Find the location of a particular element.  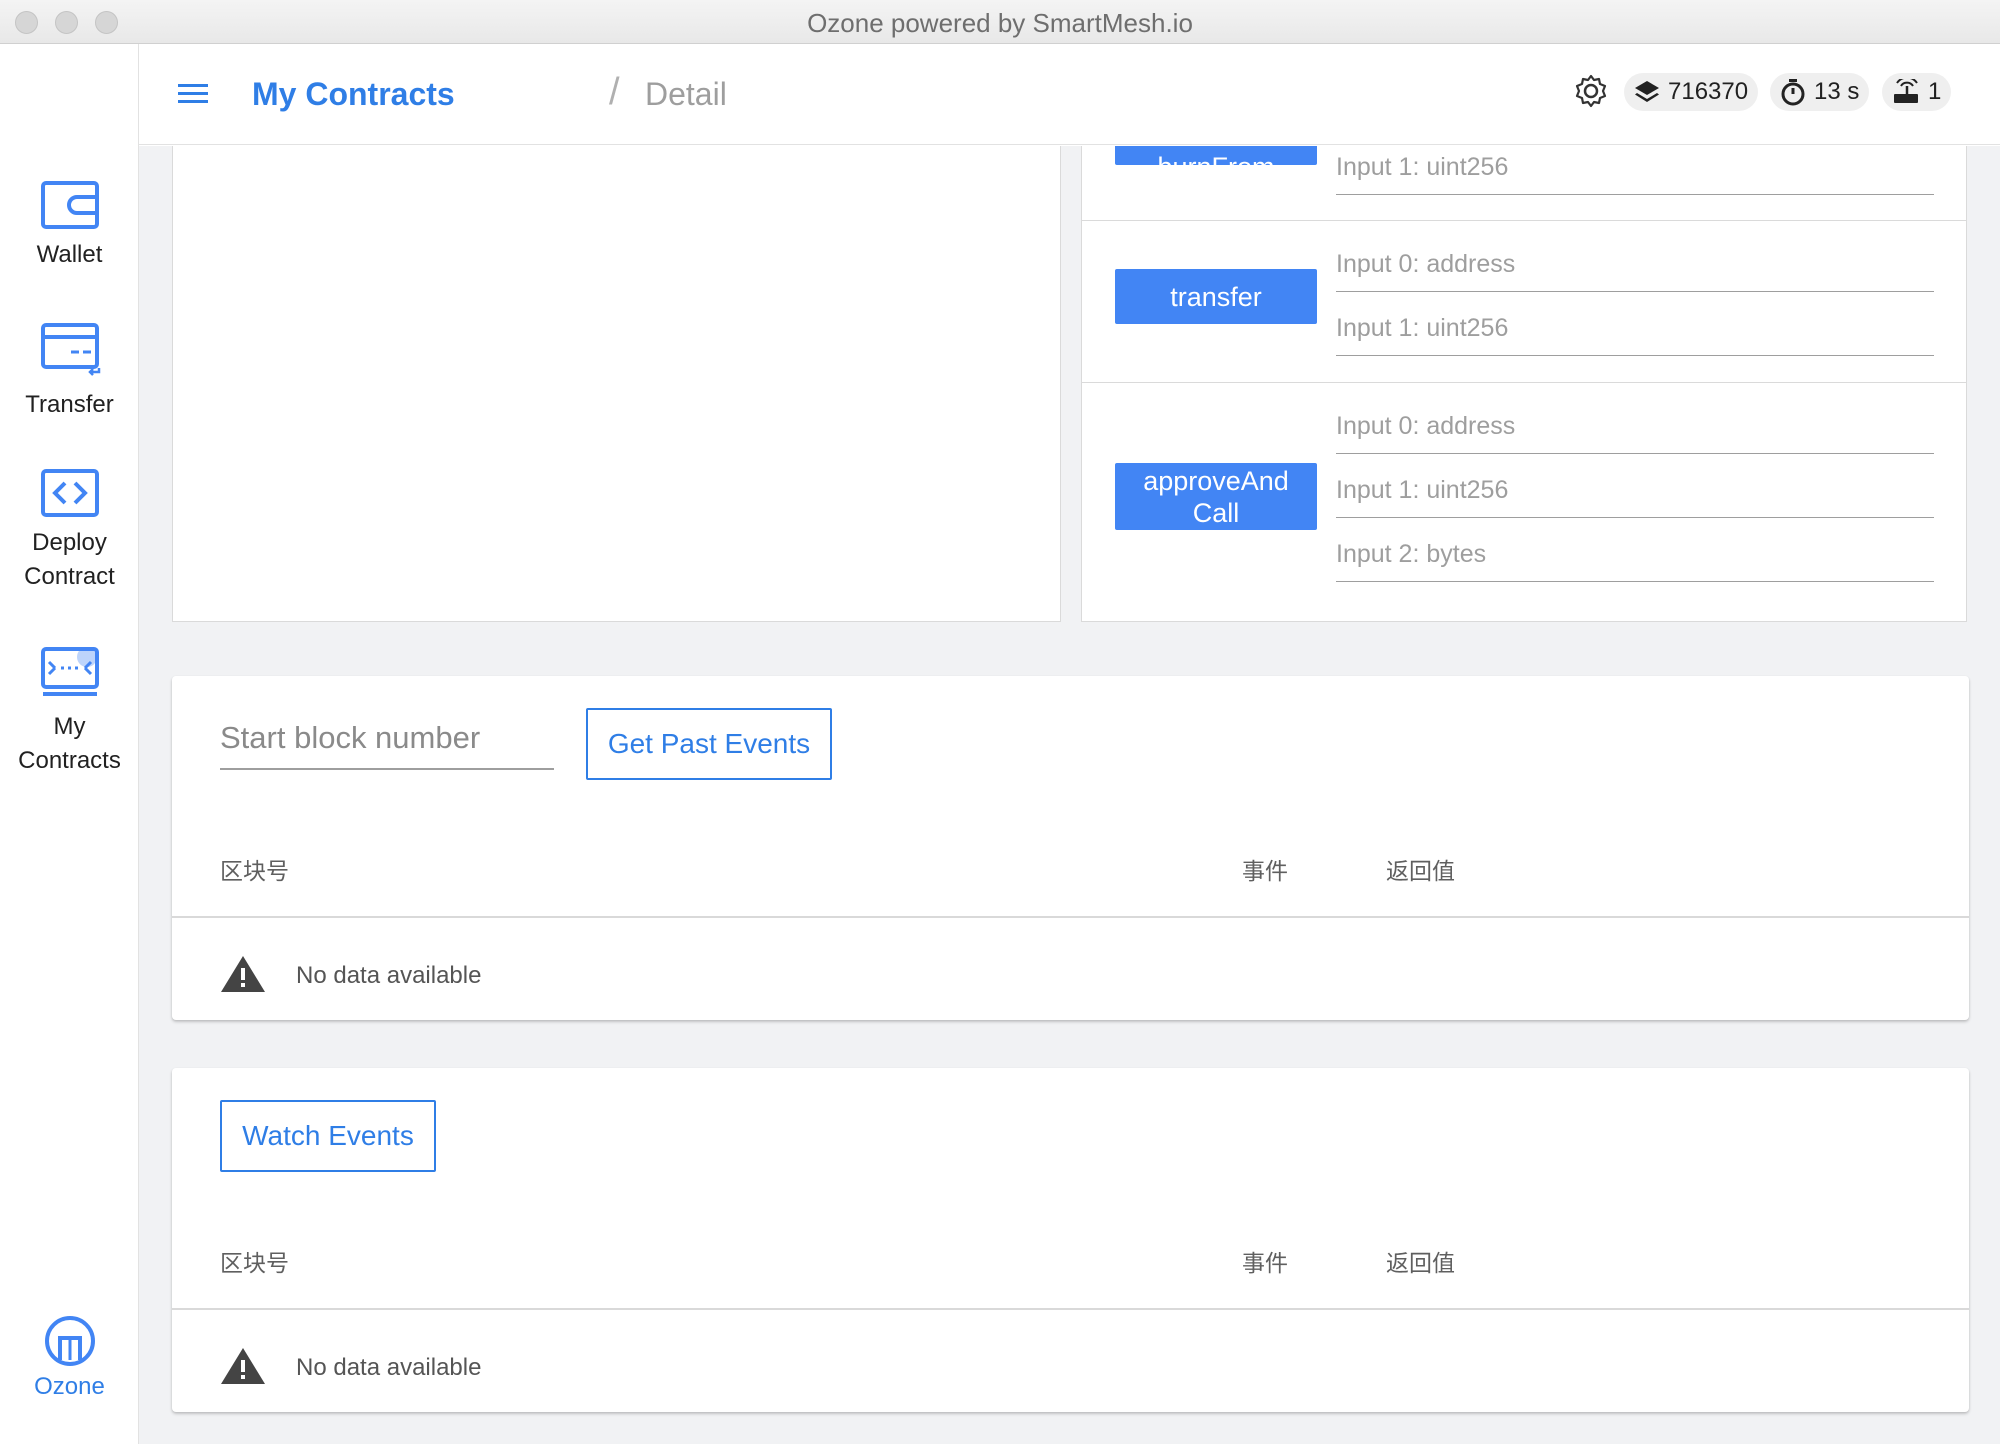

burnfrom-input-1: Input 1: uint256 is located at coordinates (1635, 170).